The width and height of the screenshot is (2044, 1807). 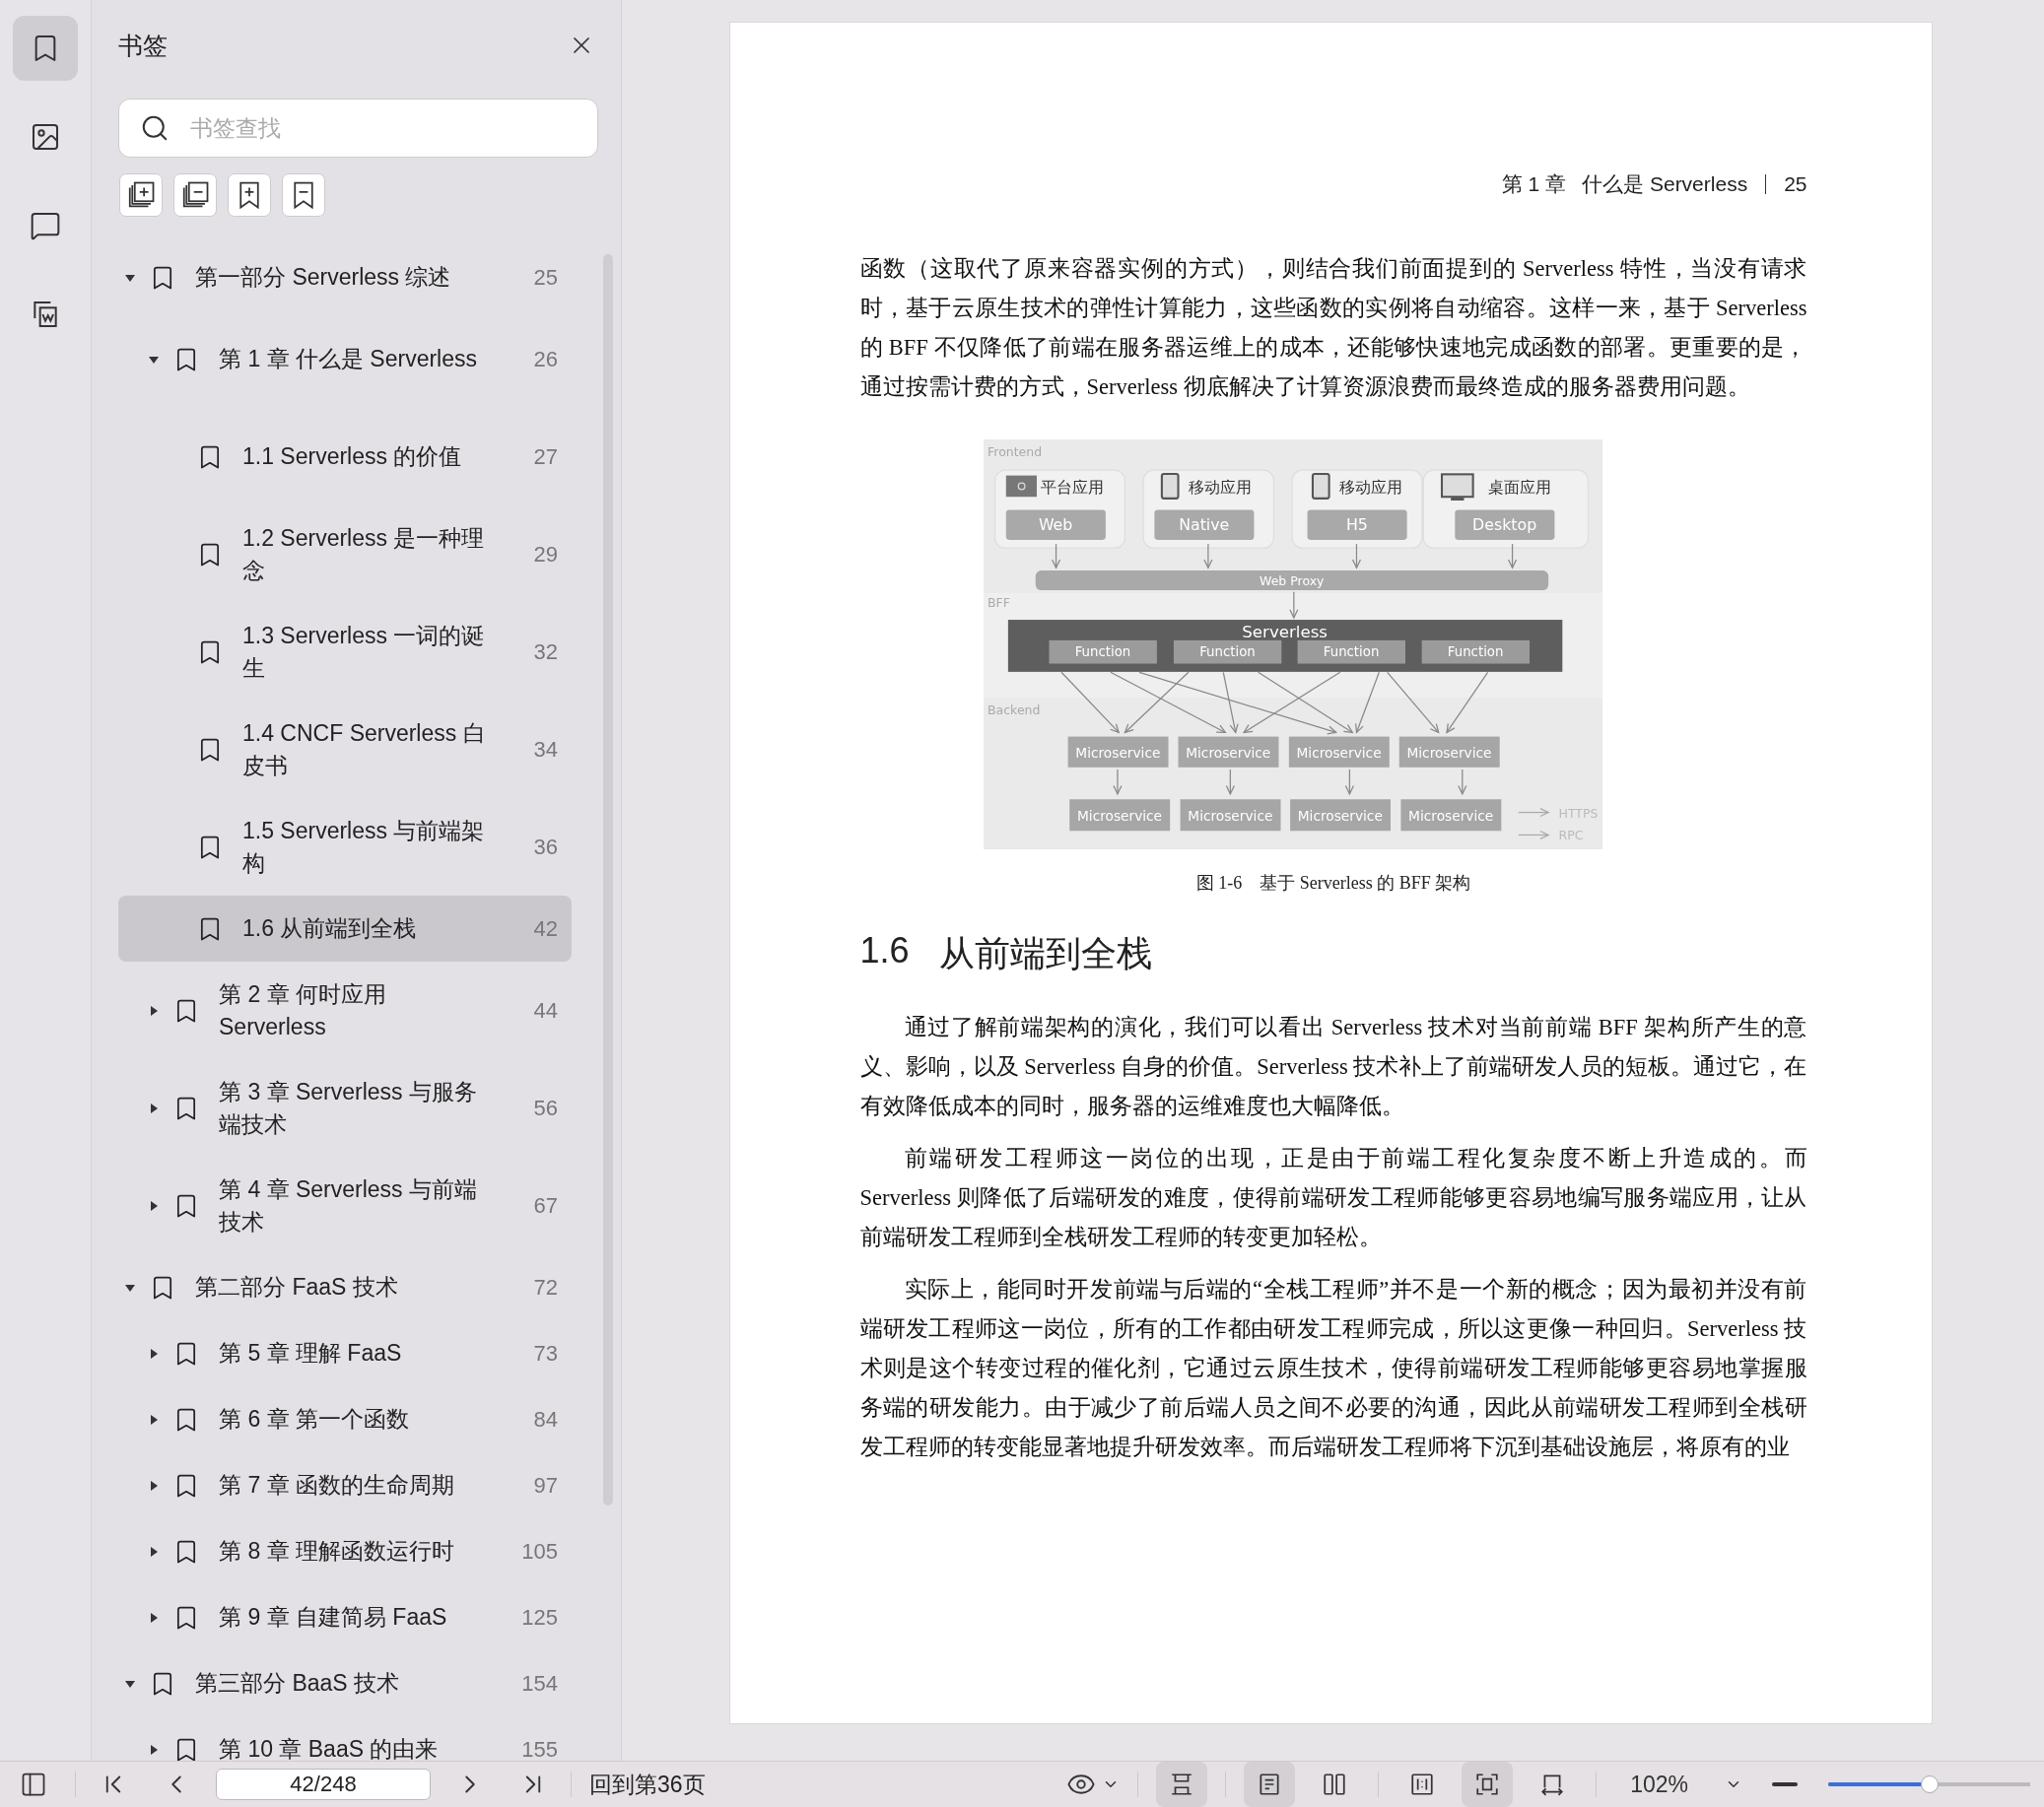 I want to click on slider-thumb, so click(x=1929, y=1784).